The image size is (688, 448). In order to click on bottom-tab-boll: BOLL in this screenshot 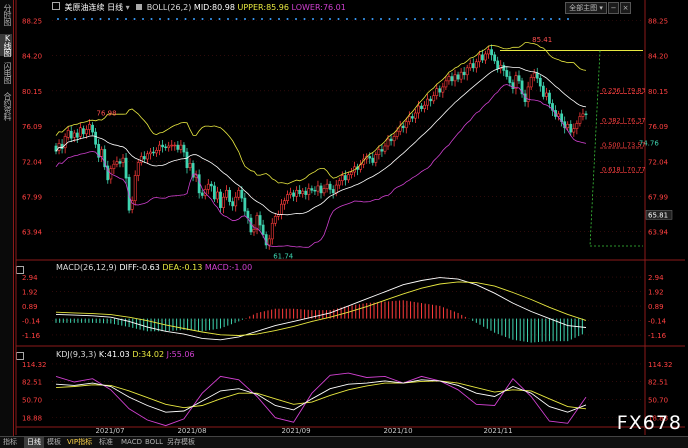, I will do `click(154, 442)`.